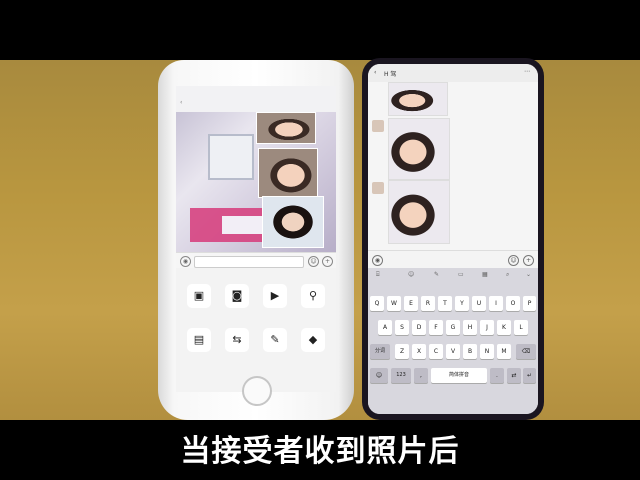 Image resolution: width=640 pixels, height=480 pixels. I want to click on key: G, so click(453, 327).